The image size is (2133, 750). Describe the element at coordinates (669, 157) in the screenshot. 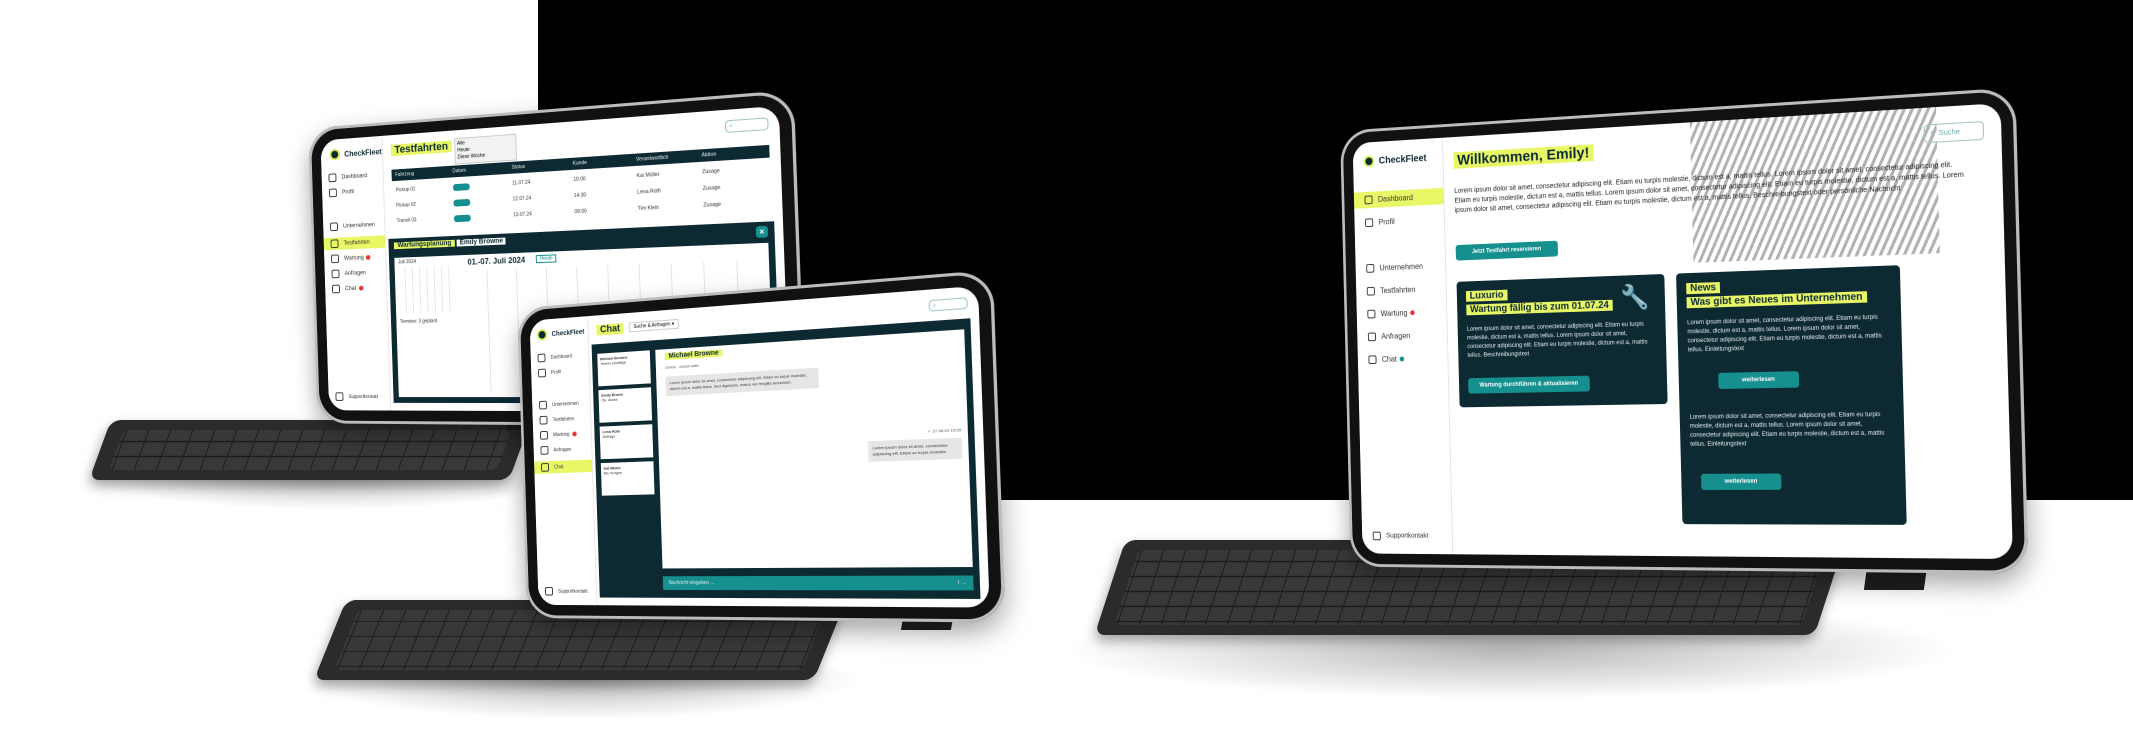

I see `col-header: Verantwortlich` at that location.